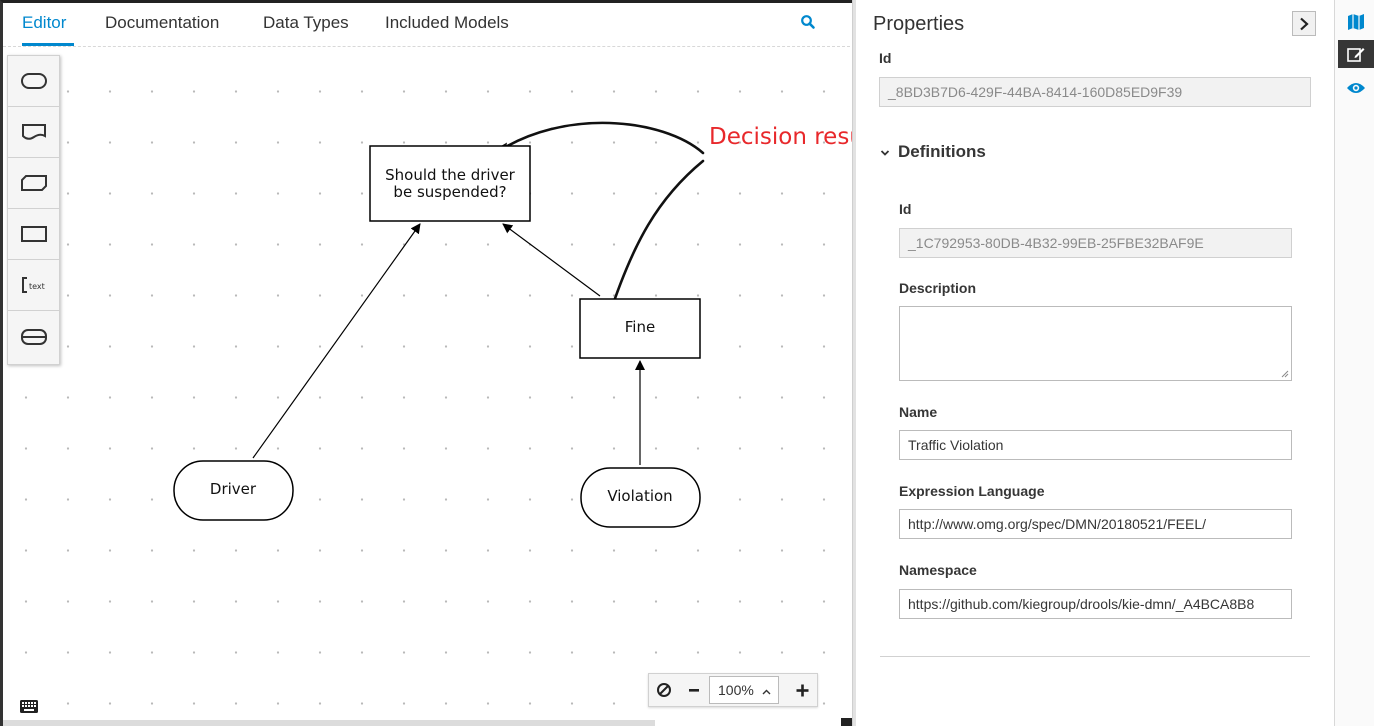 The height and width of the screenshot is (726, 1374). I want to click on map-icon, so click(1356, 22).